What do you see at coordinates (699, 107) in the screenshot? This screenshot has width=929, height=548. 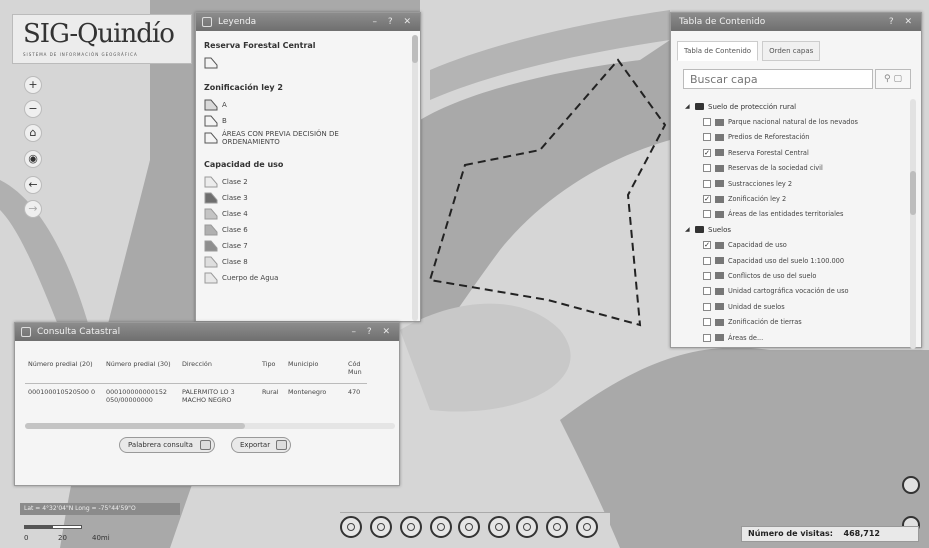 I see `folder-icon` at bounding box center [699, 107].